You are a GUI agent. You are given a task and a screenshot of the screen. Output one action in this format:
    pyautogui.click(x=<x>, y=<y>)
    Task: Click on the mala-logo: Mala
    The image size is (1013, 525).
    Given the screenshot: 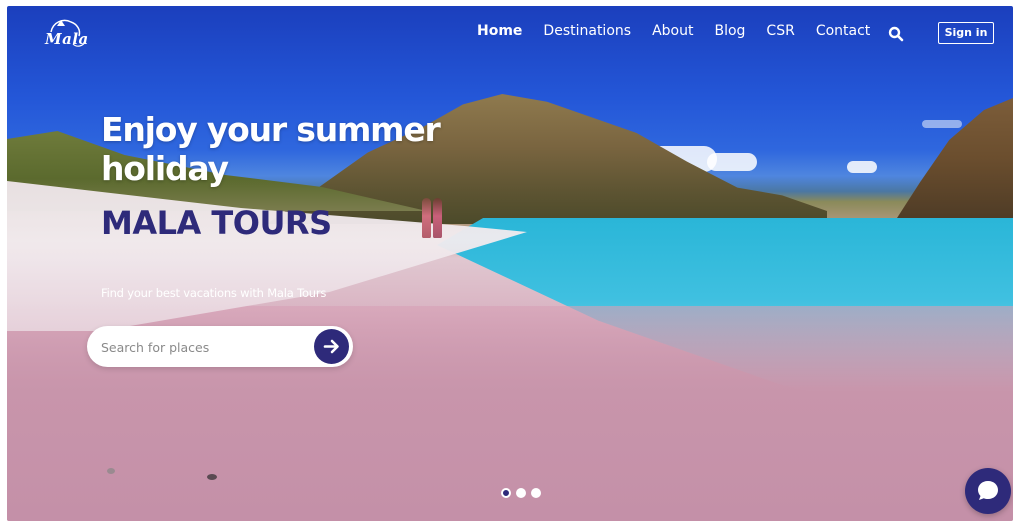 What is the action you would take?
    pyautogui.click(x=66, y=35)
    